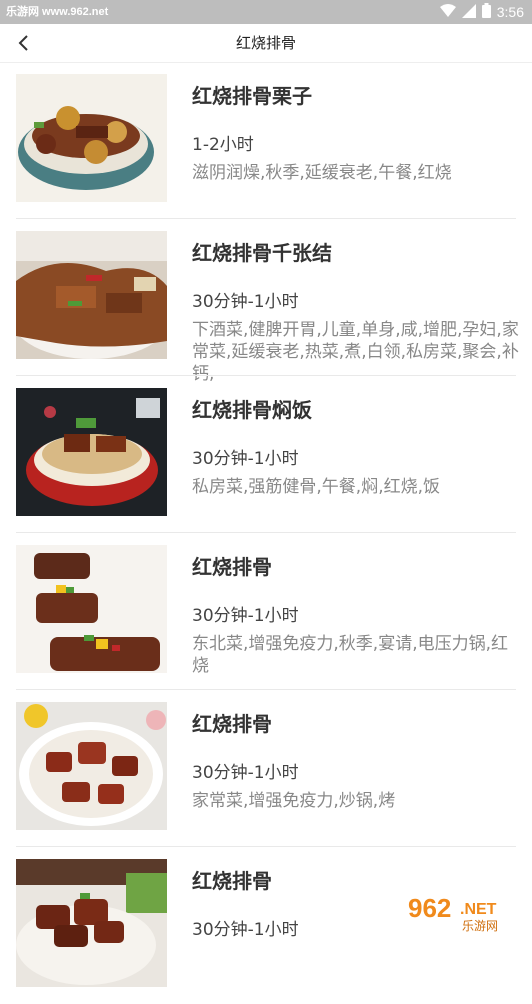  Describe the element at coordinates (223, 145) in the screenshot. I see `recipe-time: 1-2小时` at that location.